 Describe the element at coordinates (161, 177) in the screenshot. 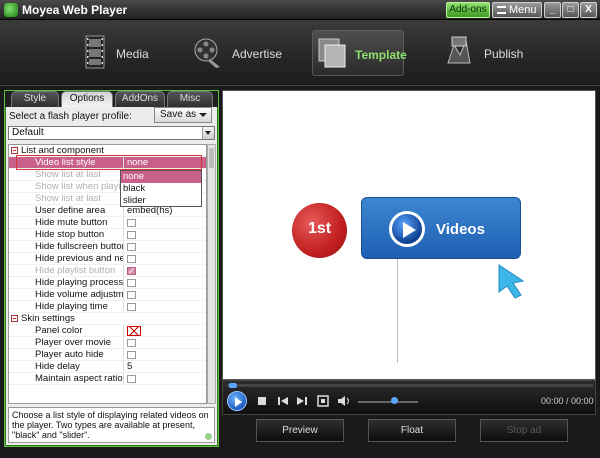

I see `dropdown-option: none` at that location.